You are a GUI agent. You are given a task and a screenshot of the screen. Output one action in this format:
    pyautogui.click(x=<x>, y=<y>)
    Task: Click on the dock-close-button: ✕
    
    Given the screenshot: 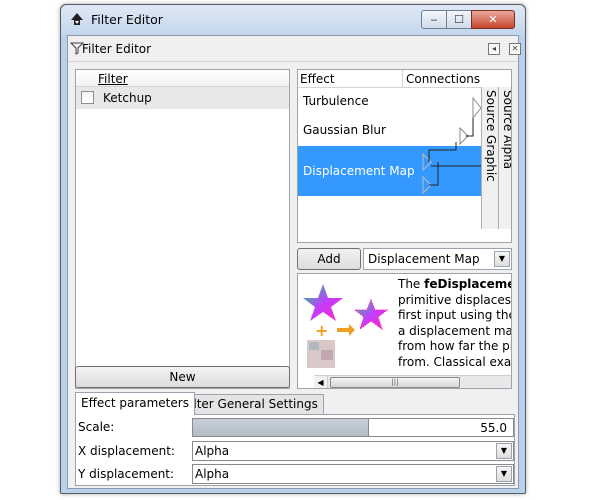 What is the action you would take?
    pyautogui.click(x=515, y=49)
    